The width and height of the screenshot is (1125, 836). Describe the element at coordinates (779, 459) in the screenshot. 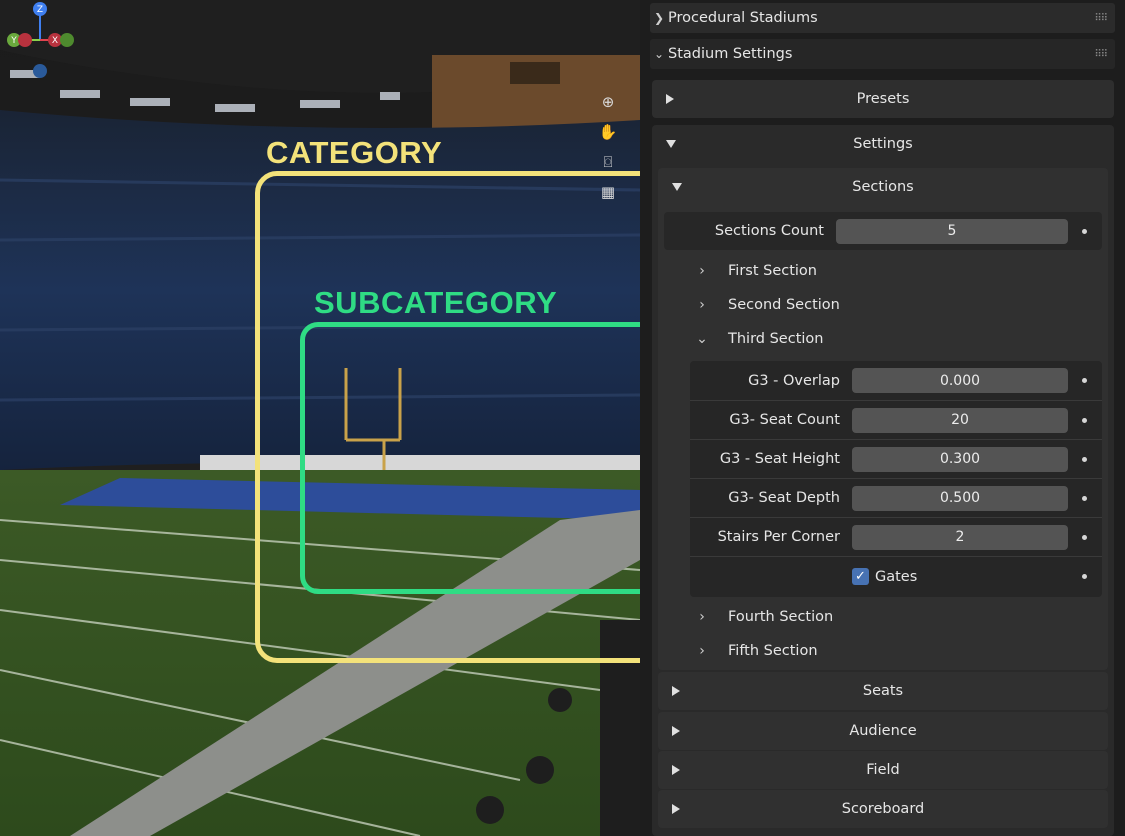

I see `property-label: G3 - Seat Height` at that location.